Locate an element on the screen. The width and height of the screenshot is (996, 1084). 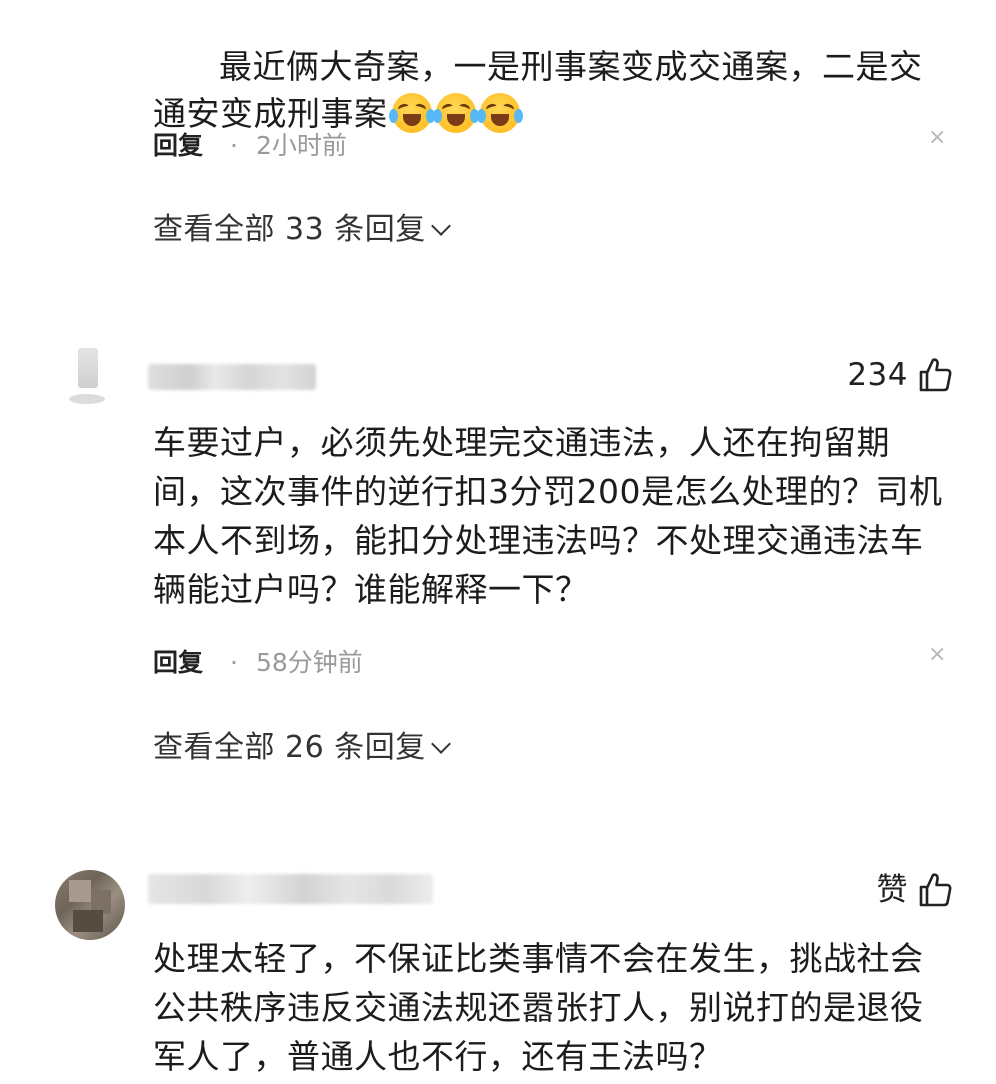
comment-timestamp: 58分钟前 is located at coordinates (309, 662).